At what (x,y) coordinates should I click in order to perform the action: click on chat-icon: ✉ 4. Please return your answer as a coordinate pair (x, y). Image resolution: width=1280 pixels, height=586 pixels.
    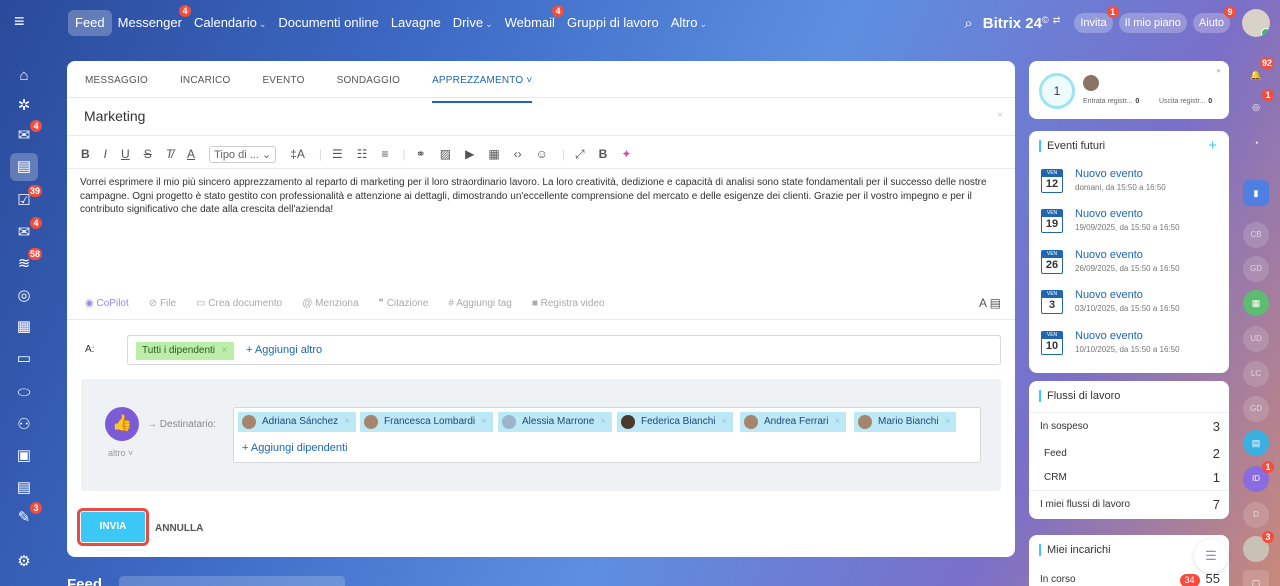
    Looking at the image, I should click on (28, 133).